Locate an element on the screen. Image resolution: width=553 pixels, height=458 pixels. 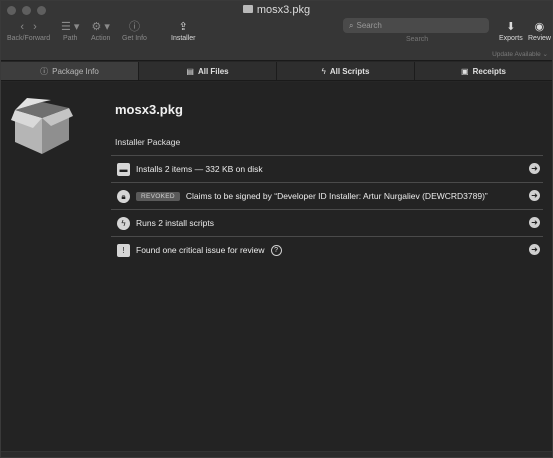
disk-icon: ▬ is located at coordinates (123, 169).